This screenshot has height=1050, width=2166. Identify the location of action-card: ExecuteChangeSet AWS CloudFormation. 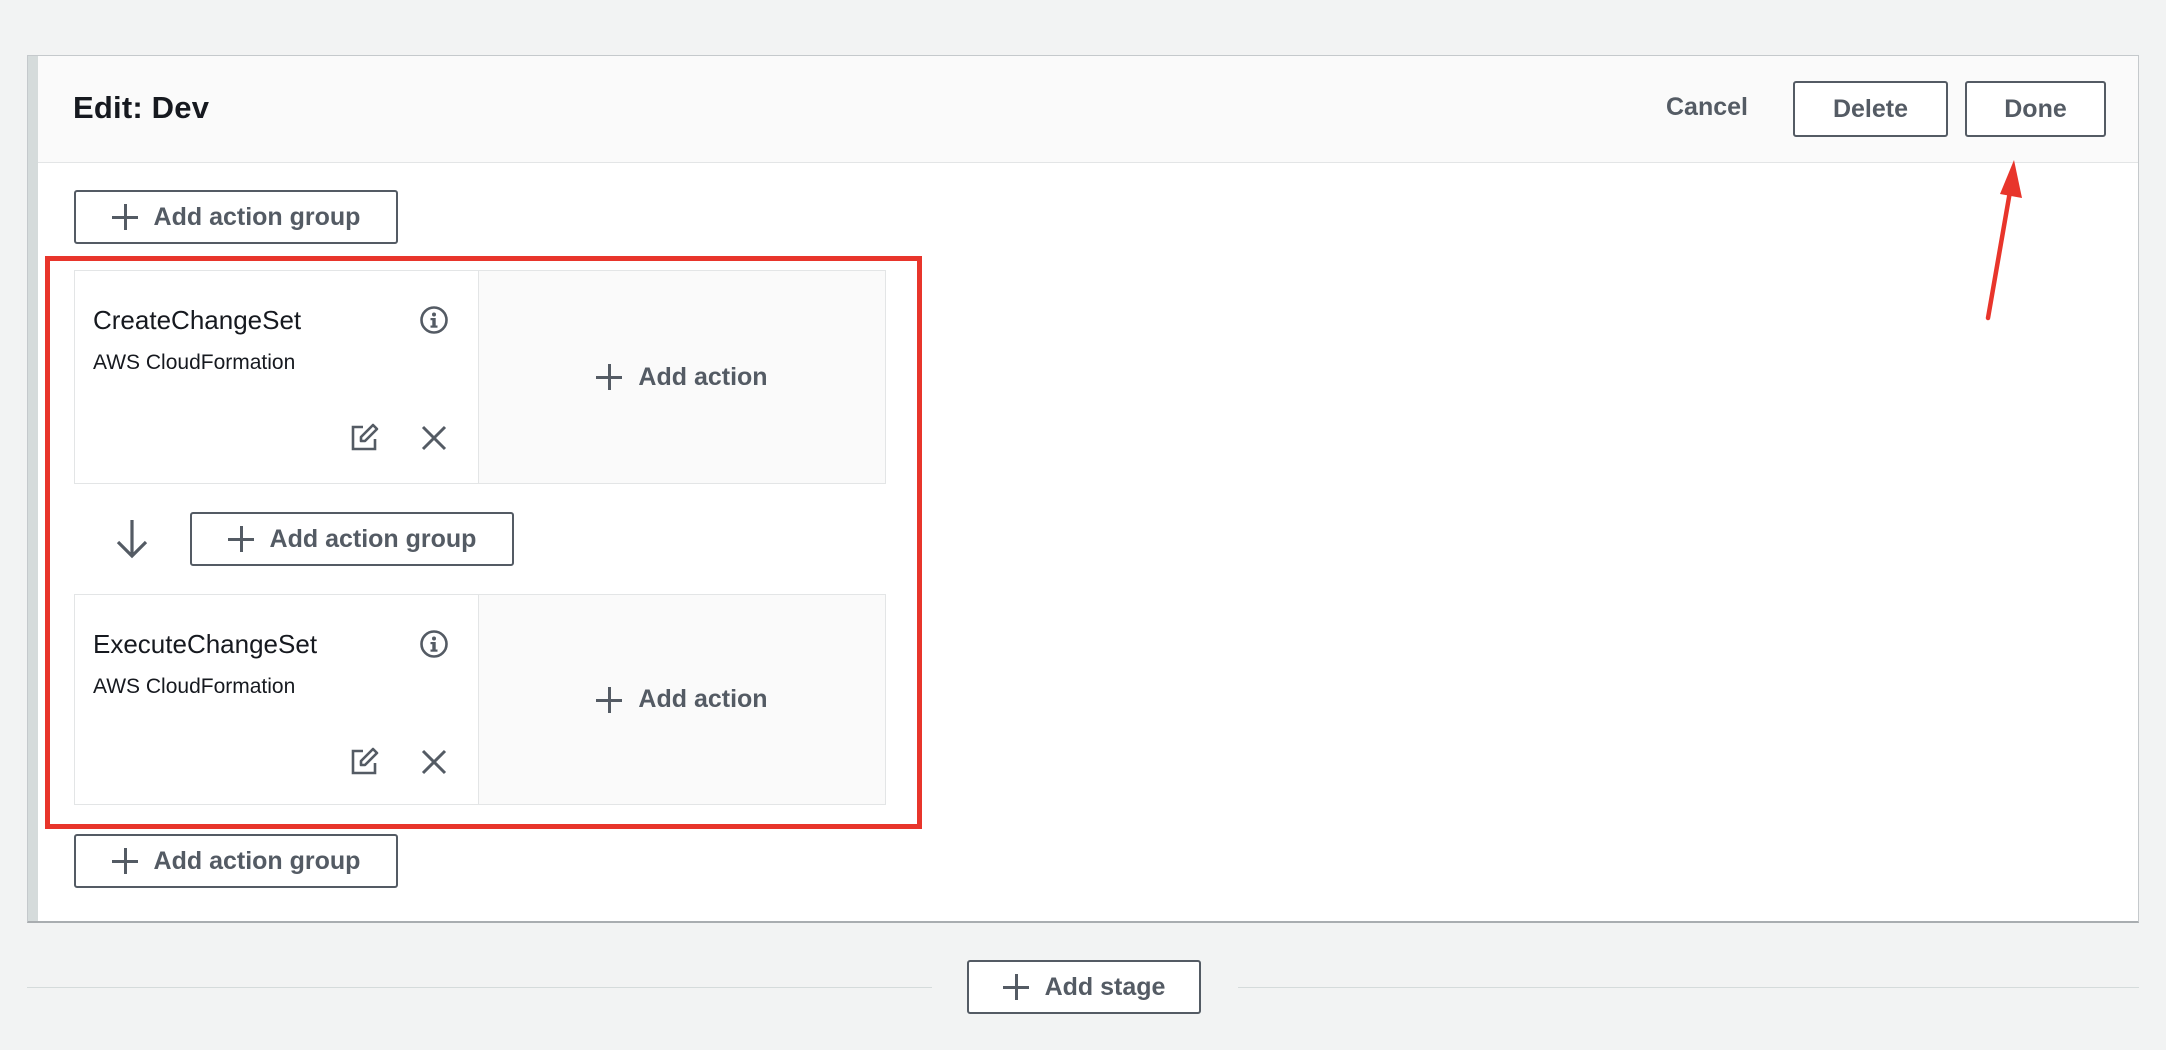
(277, 699).